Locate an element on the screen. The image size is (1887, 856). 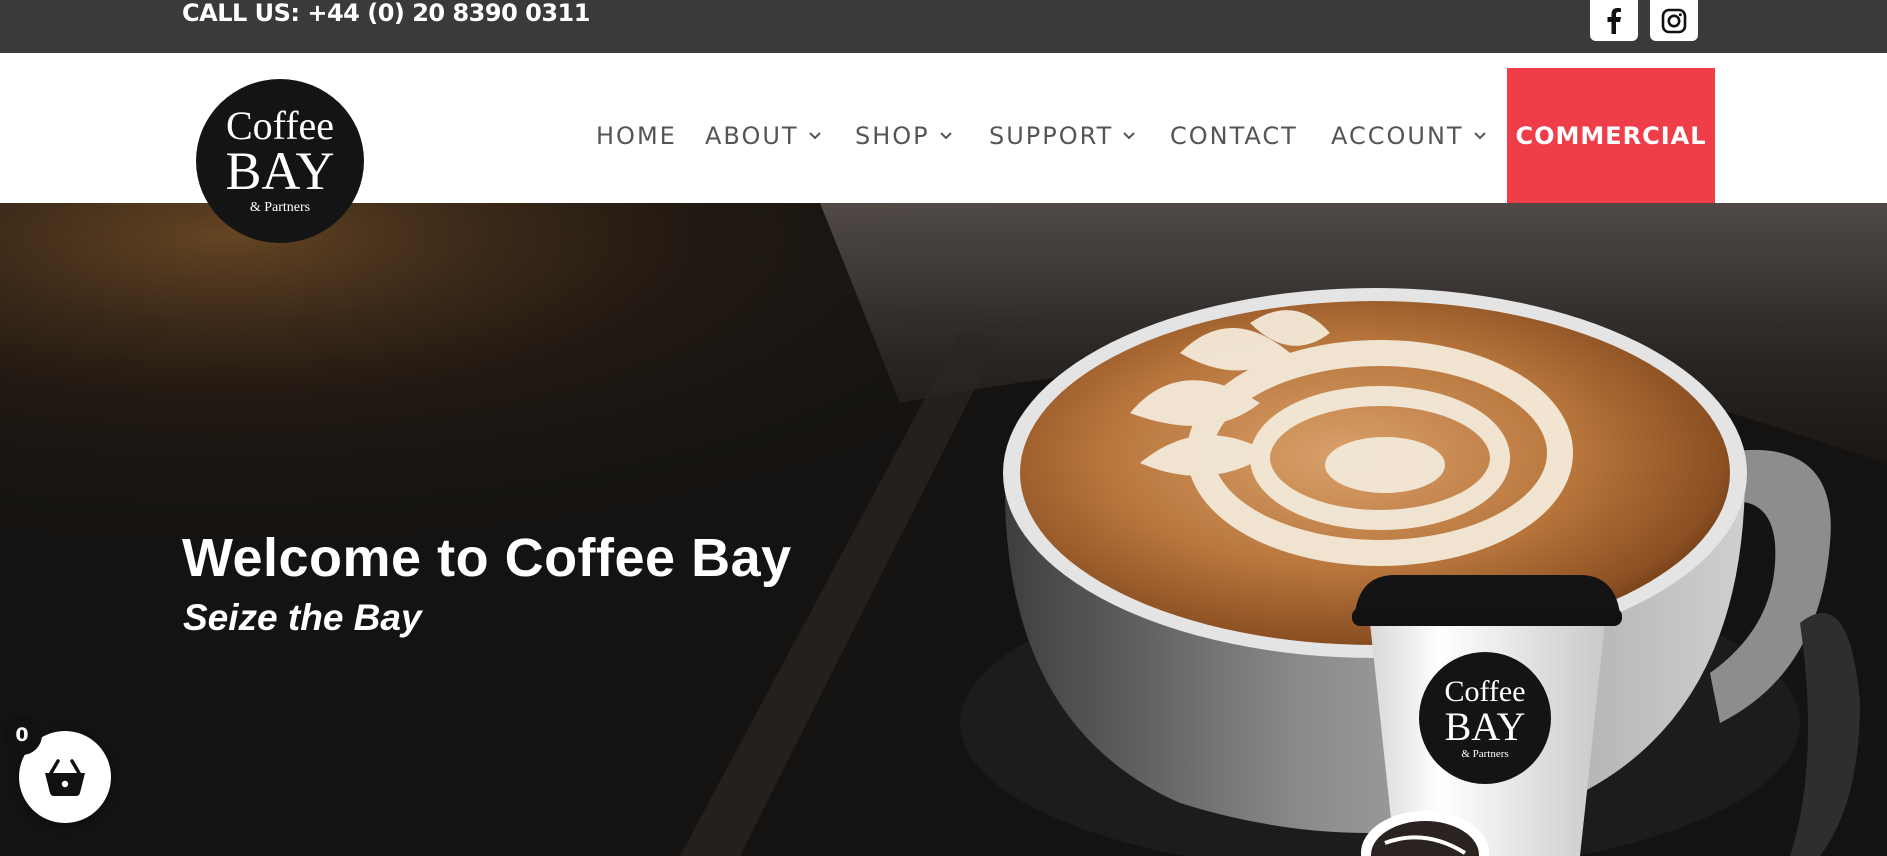
nav-about-label: ABOUT is located at coordinates (752, 136).